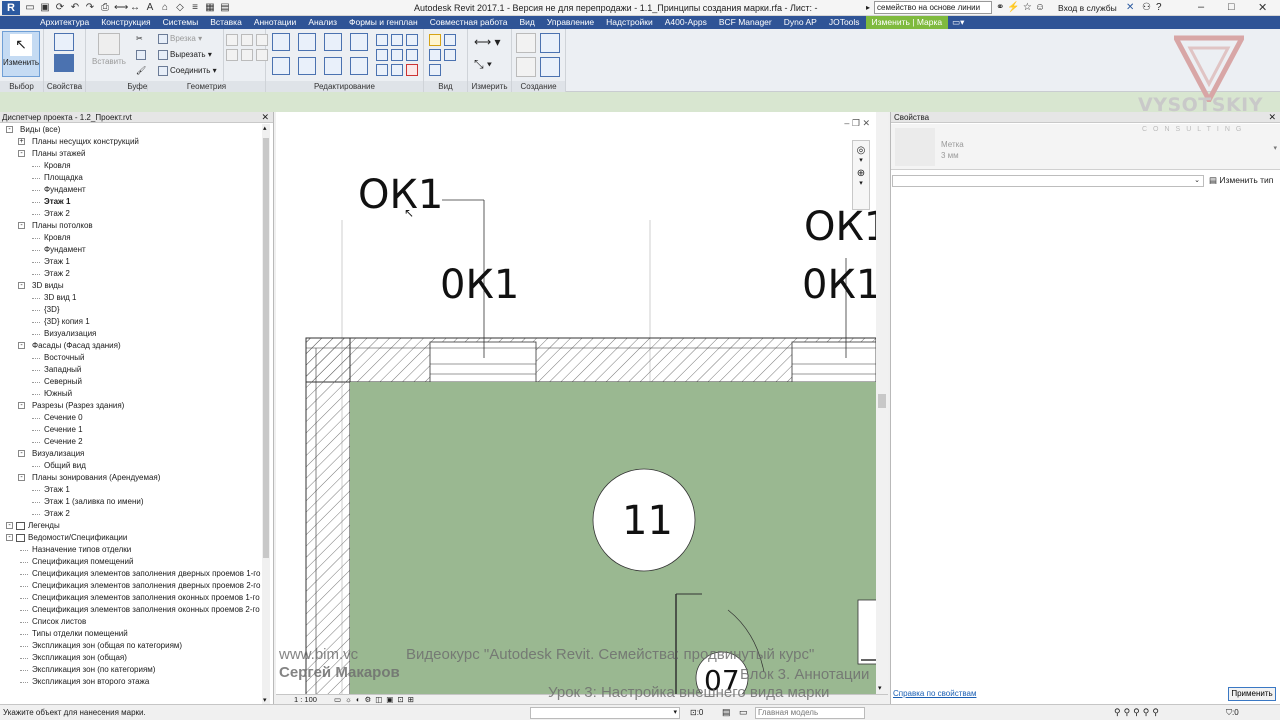  What do you see at coordinates (800, 22) in the screenshot?
I see `tab-dyno-ap: Dyno AP` at bounding box center [800, 22].